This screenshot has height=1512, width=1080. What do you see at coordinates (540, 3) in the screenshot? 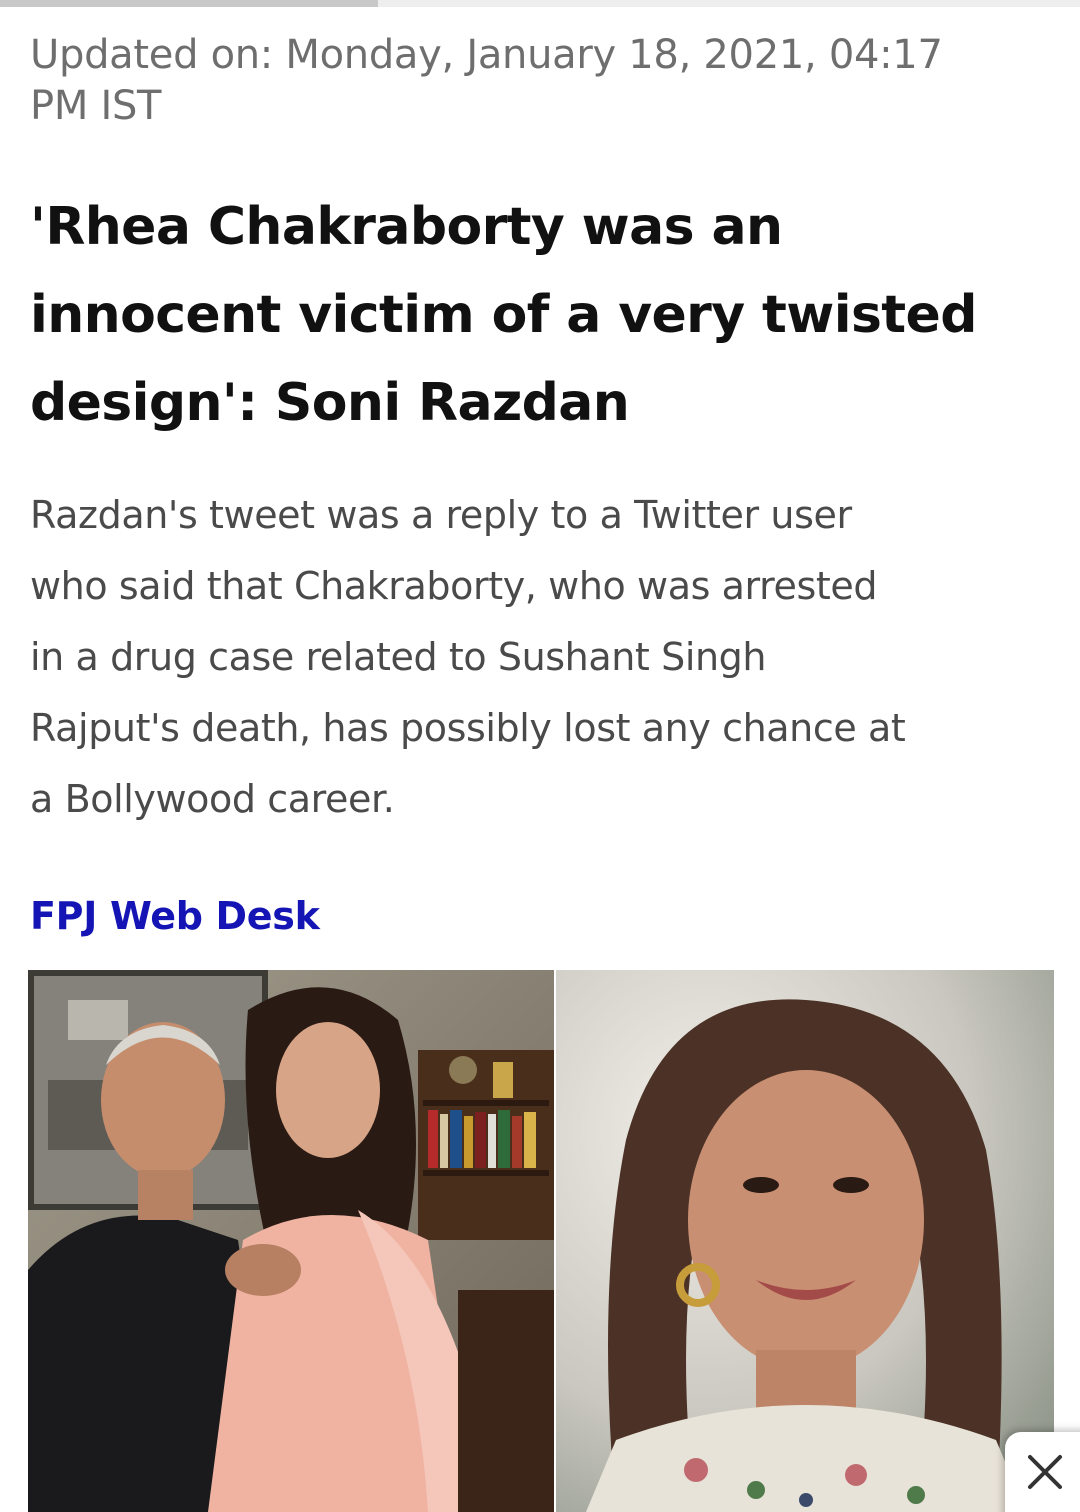
I see `reading-progress-bar` at bounding box center [540, 3].